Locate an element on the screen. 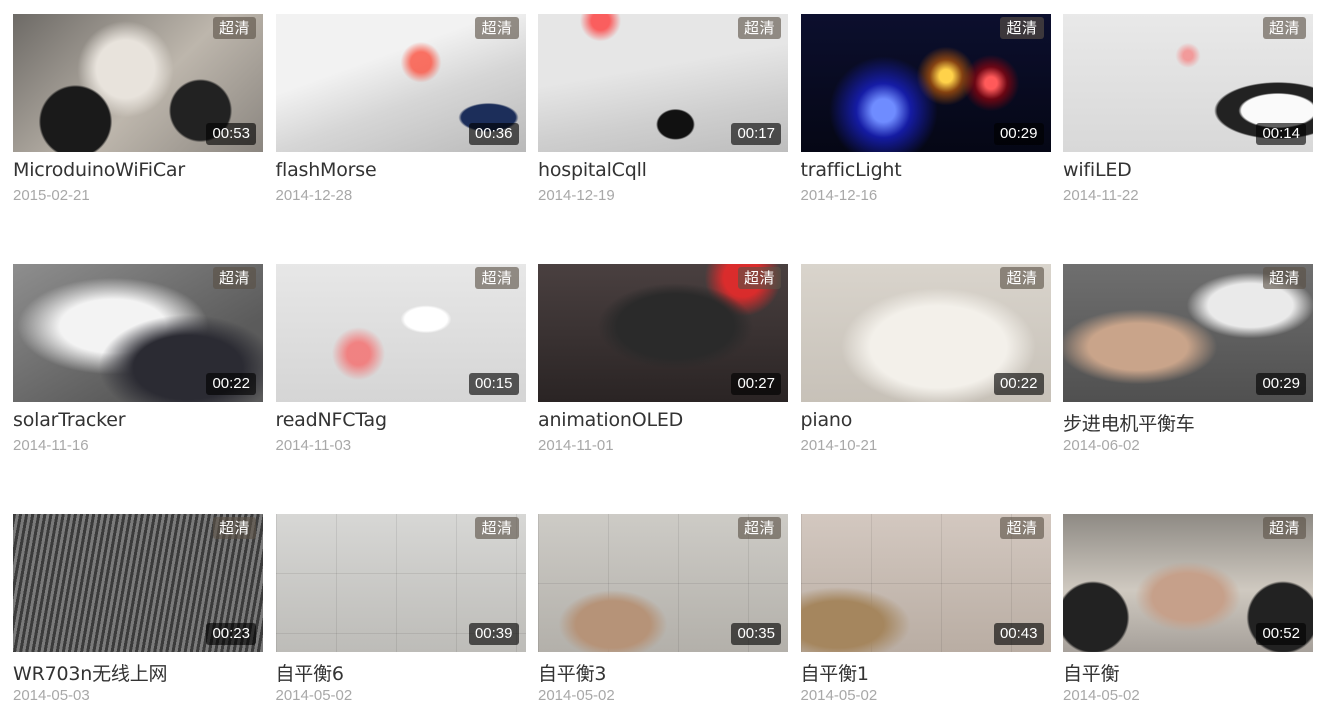  video-card-3: 超清 00:17 hospitalCqll 2014-12-19 is located at coordinates (663, 109).